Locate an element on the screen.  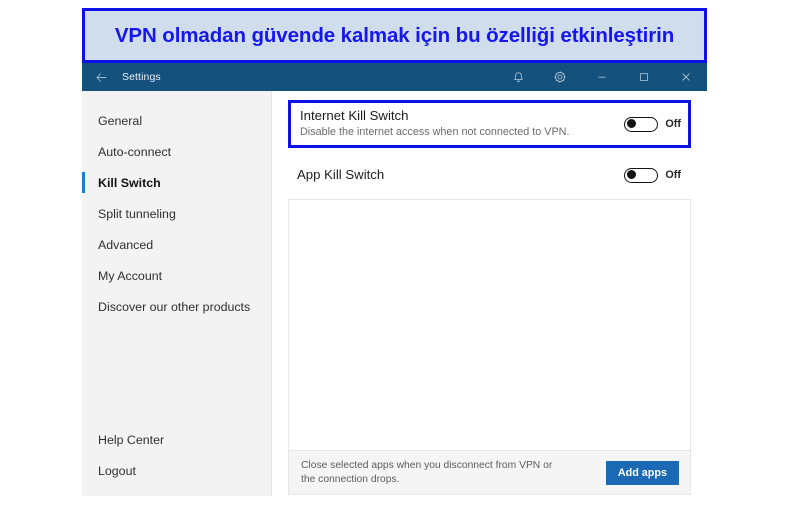
sidebar-item-auto-connect: Auto-connect is located at coordinates (176, 151).